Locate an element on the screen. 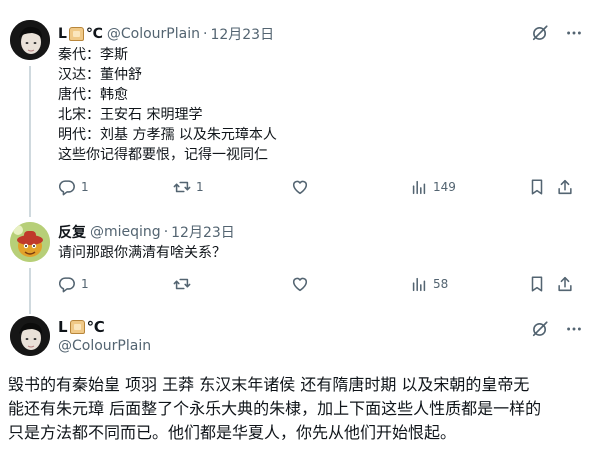 The width and height of the screenshot is (589, 450). text-line: 只是方法都不同而已。他们都是华夏人，你先从他们开始恨起。 is located at coordinates (232, 432).